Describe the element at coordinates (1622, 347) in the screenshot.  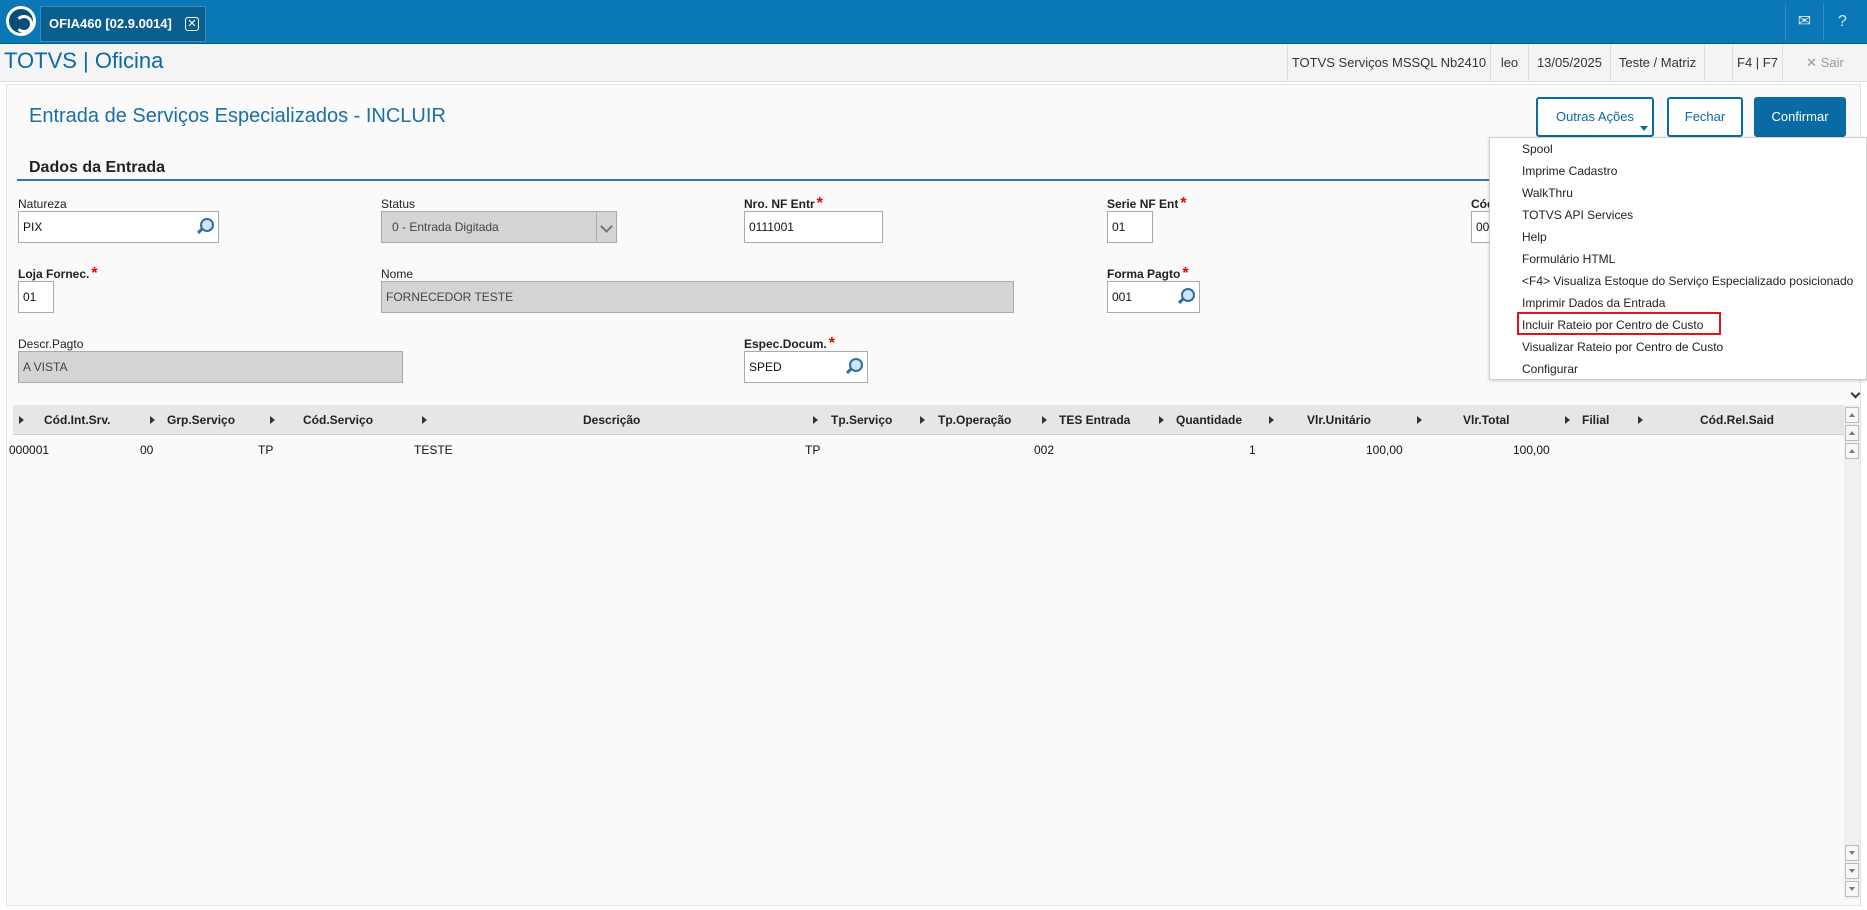
I see `menu-item-visualizar-rateio: Visualizar Rateio por Centro de Custo` at that location.